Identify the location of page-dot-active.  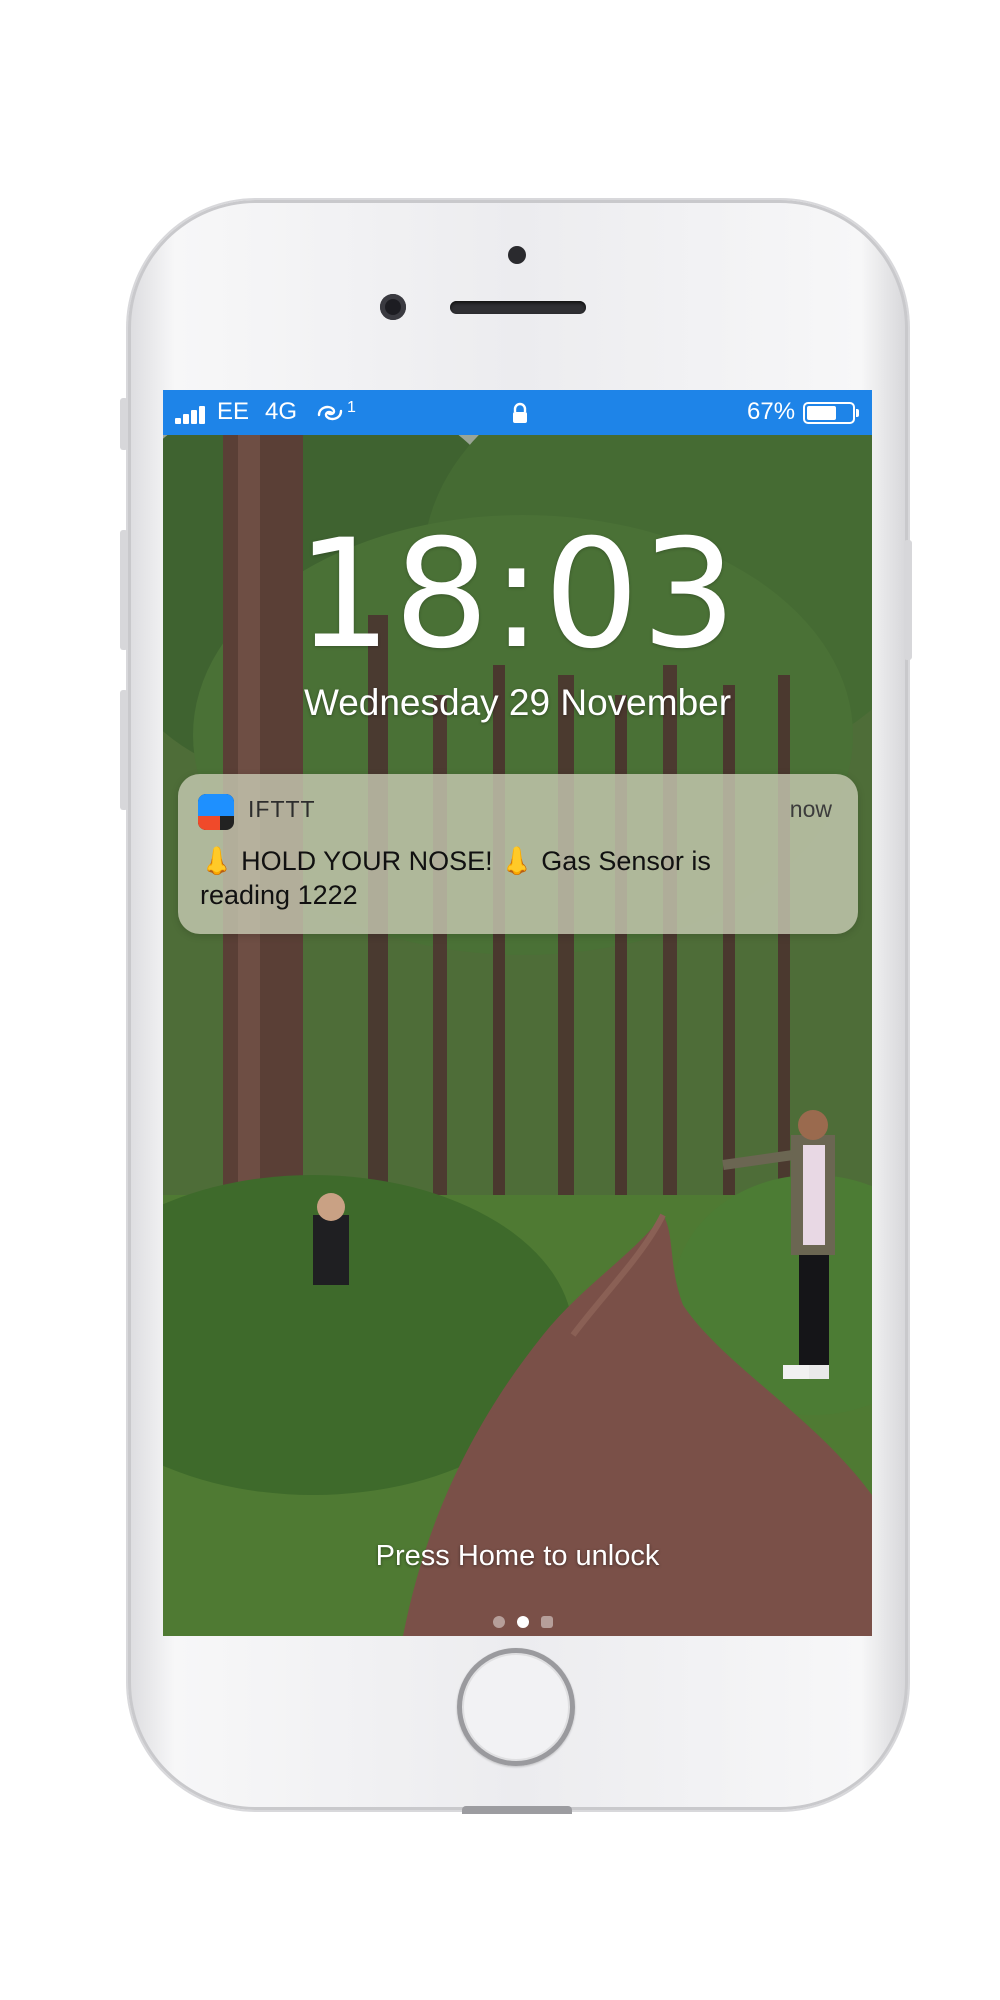
(523, 1622).